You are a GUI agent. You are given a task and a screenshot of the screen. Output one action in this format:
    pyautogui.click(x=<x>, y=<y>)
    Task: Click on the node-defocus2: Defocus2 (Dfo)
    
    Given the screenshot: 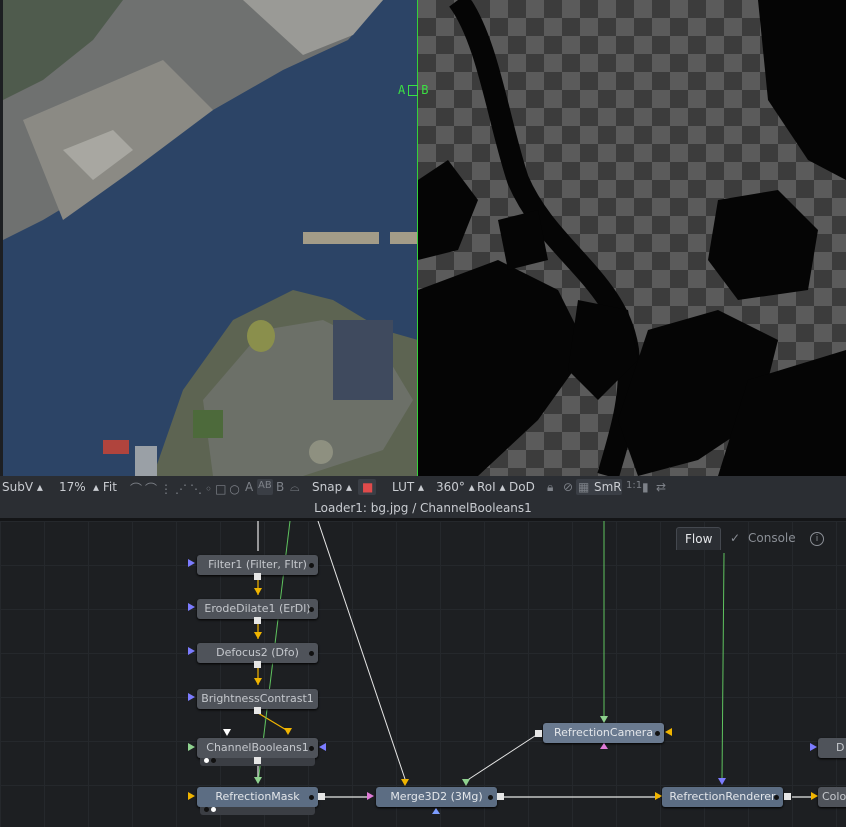 What is the action you would take?
    pyautogui.click(x=257, y=653)
    